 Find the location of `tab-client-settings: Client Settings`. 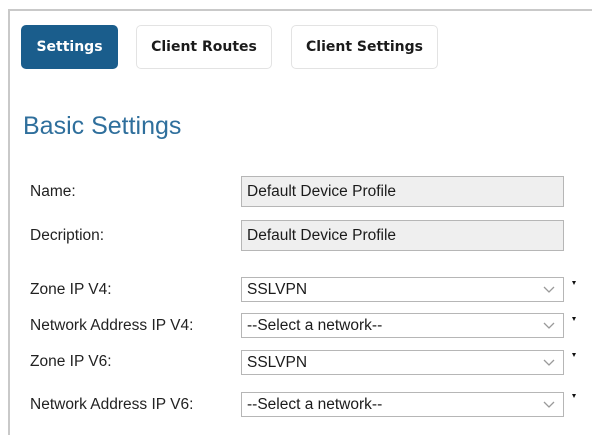

tab-client-settings: Client Settings is located at coordinates (364, 47).